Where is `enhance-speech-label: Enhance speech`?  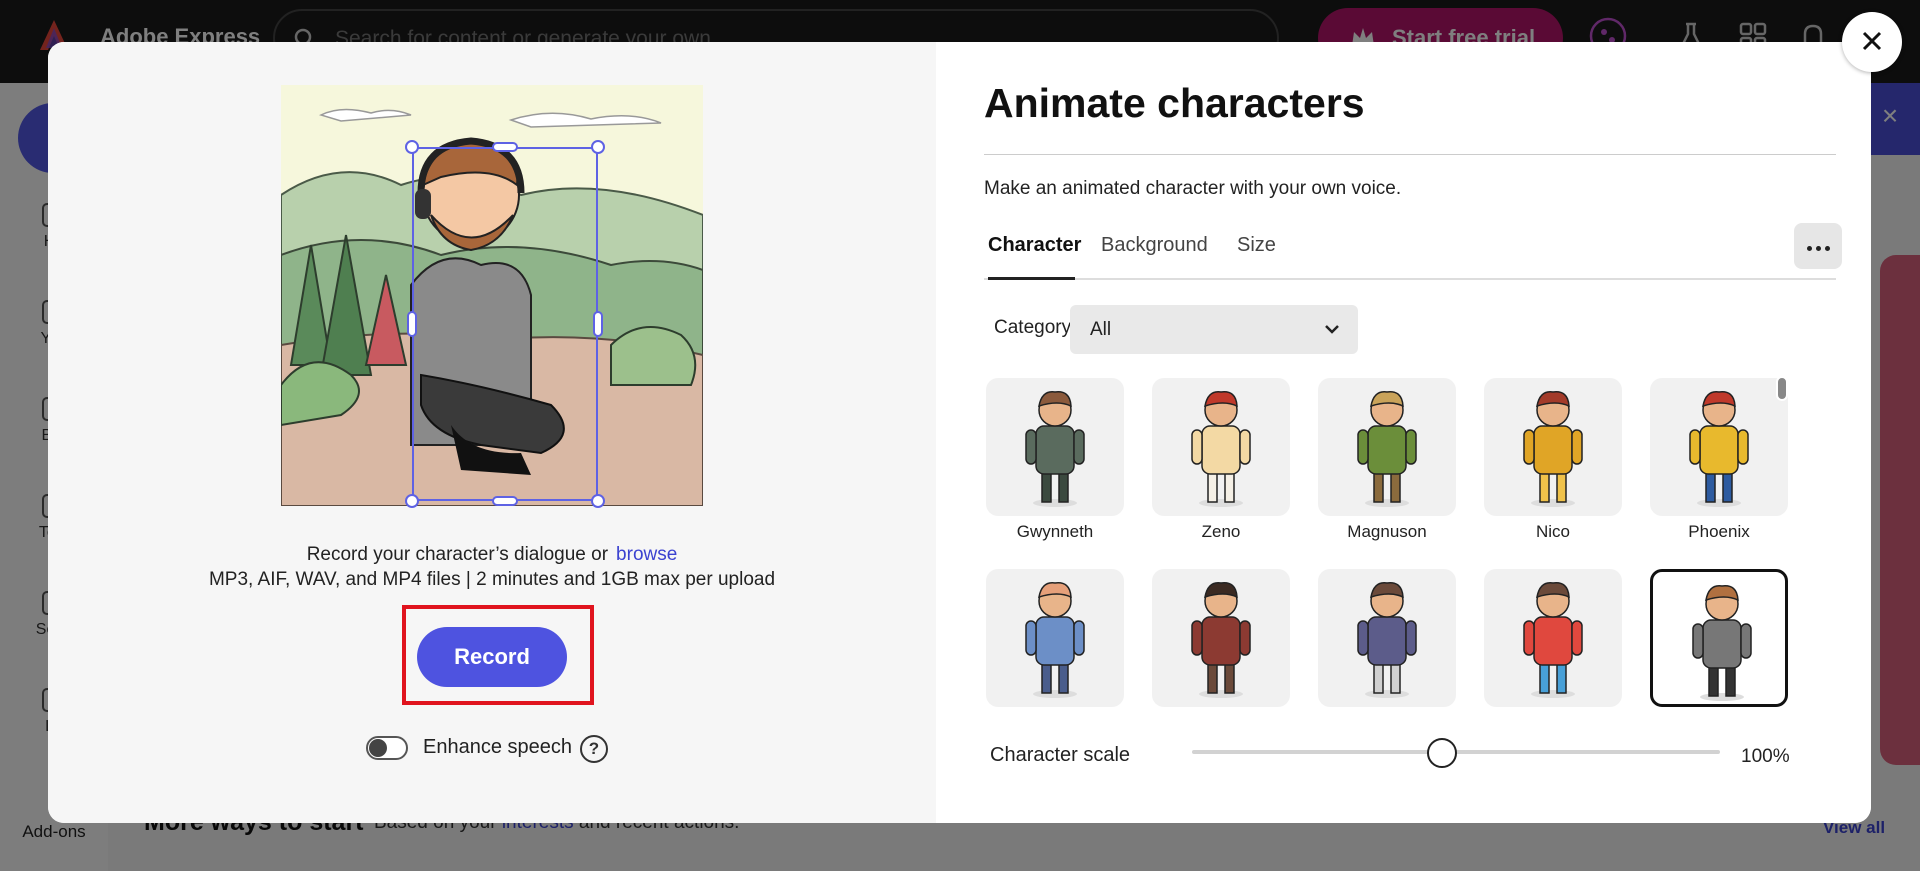
enhance-speech-label: Enhance speech is located at coordinates (498, 747).